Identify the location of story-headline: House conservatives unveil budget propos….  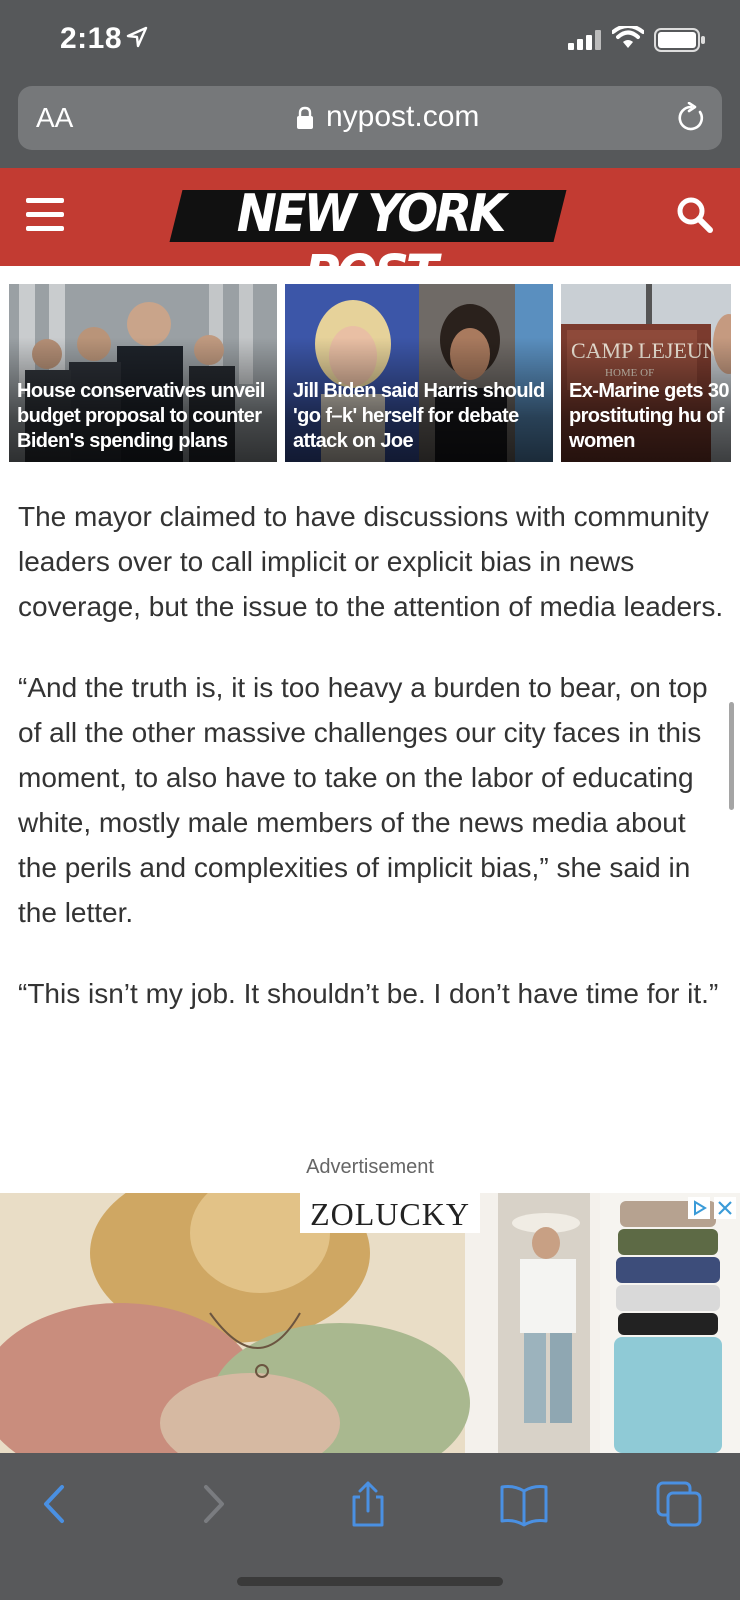
(147, 416).